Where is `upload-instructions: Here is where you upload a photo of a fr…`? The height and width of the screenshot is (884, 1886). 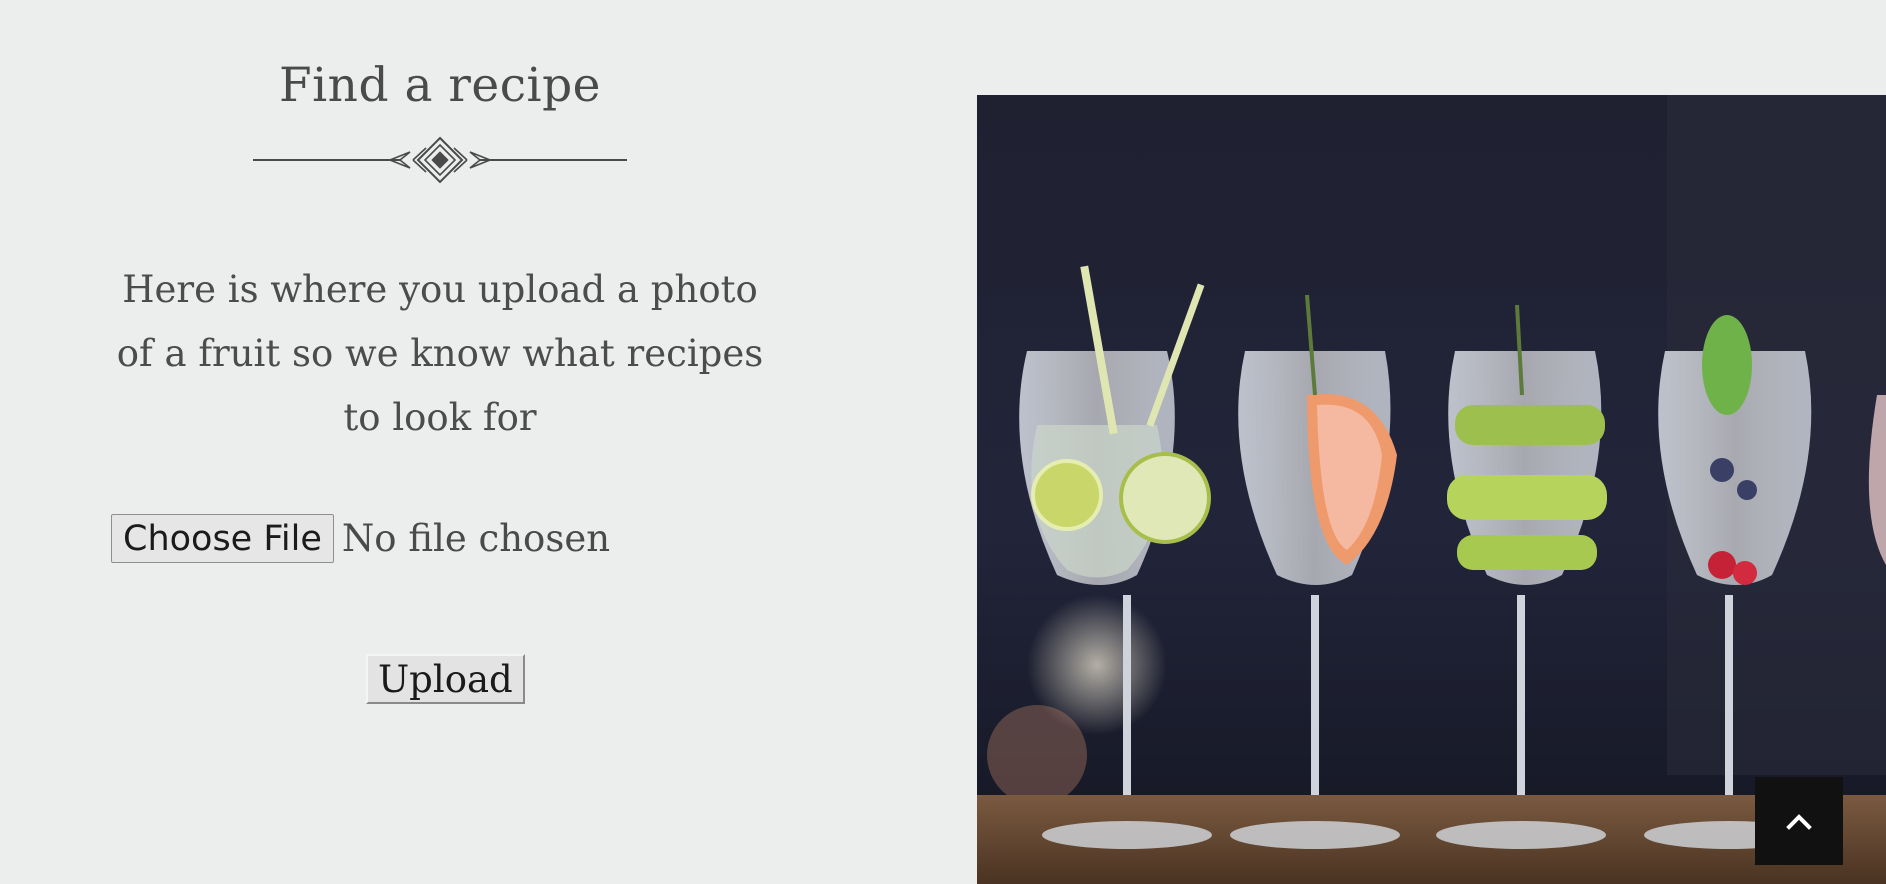
upload-instructions: Here is where you upload a photo of a fr… is located at coordinates (440, 353).